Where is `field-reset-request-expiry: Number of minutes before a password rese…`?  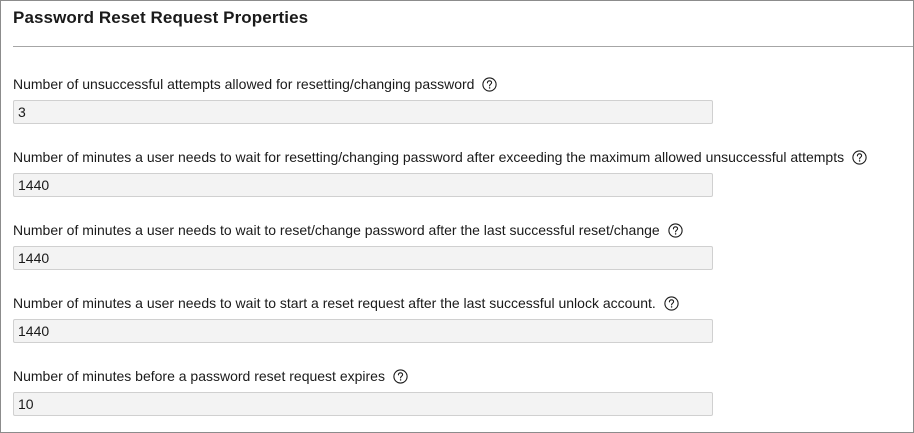
field-reset-request-expiry: Number of minutes before a password rese… is located at coordinates (363, 391).